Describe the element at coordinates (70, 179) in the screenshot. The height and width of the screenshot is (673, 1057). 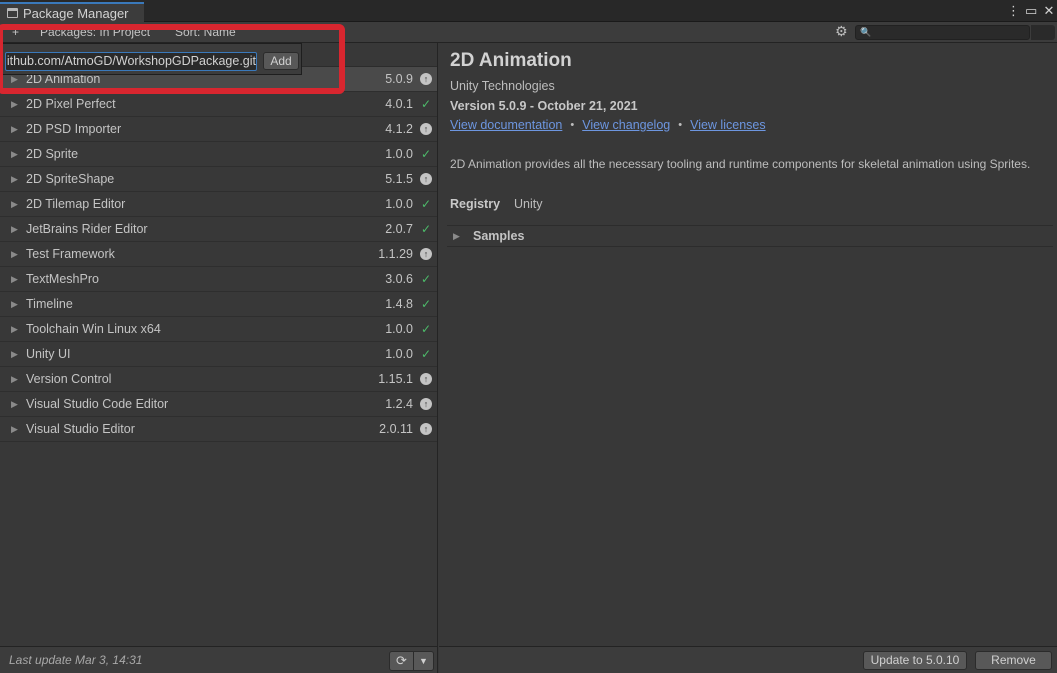
I see `package-name: 2D SpriteShape` at that location.